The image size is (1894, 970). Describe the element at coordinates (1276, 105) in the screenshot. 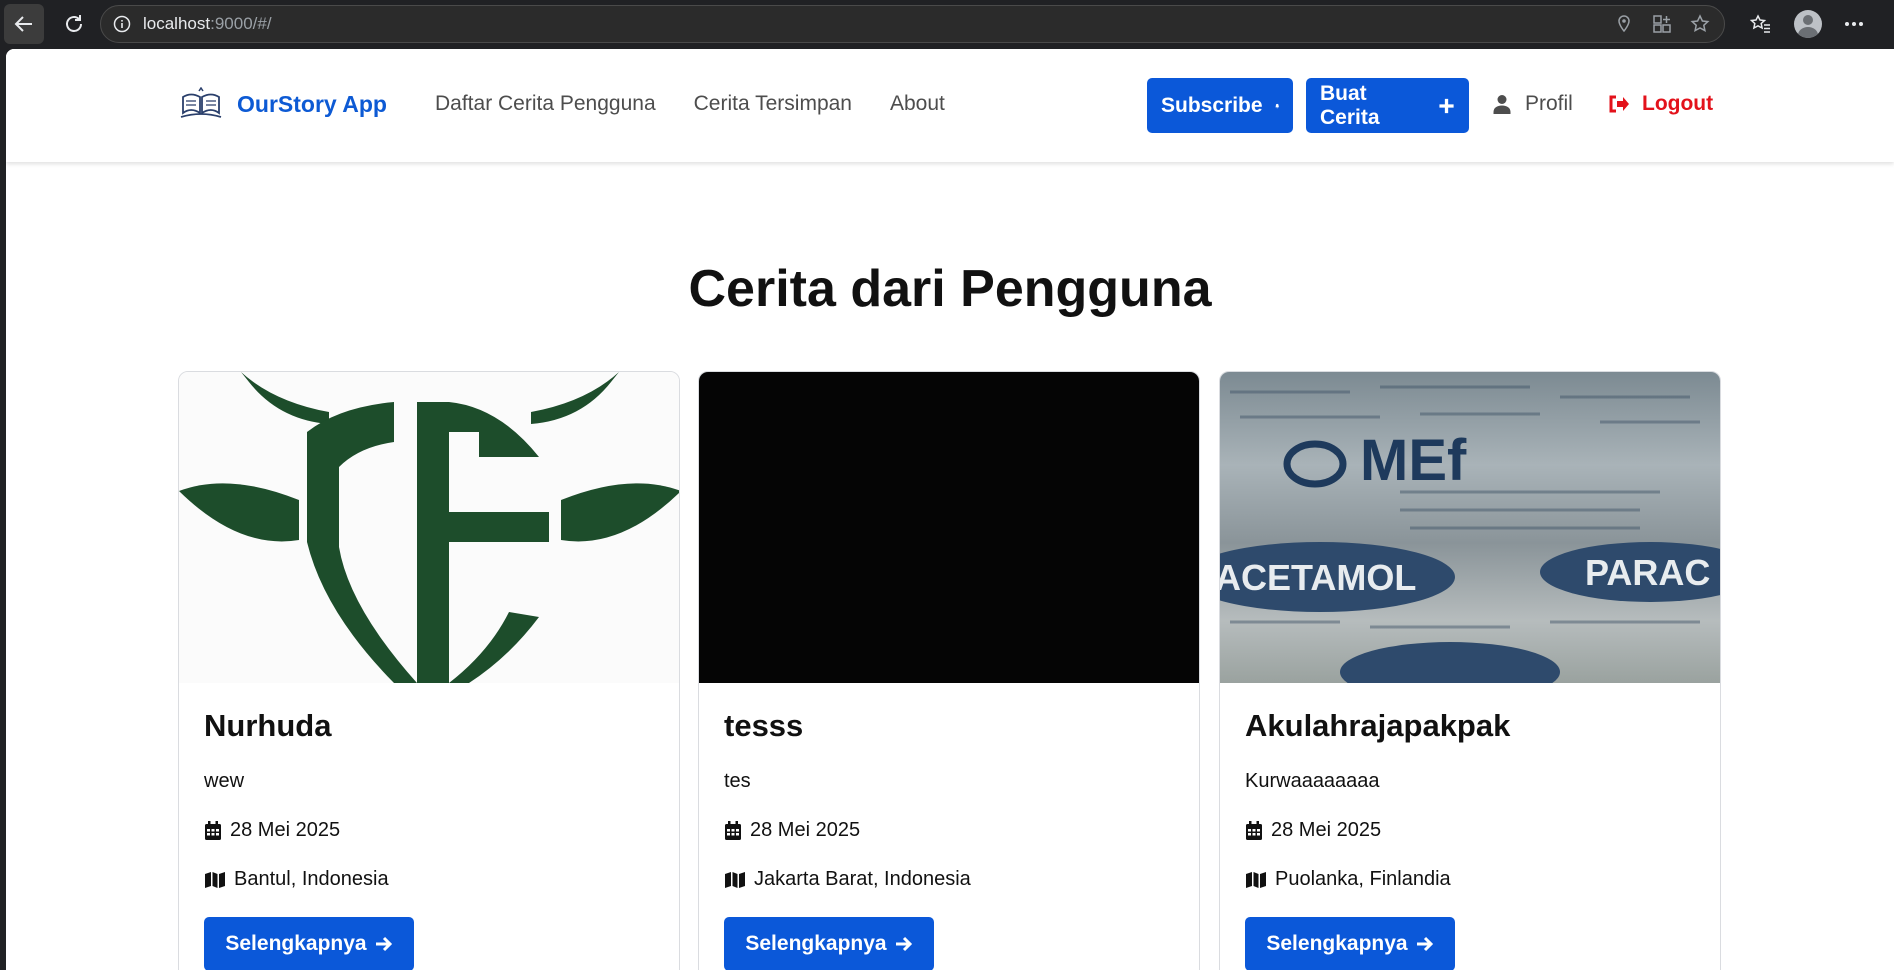

I see `bell-icon` at that location.